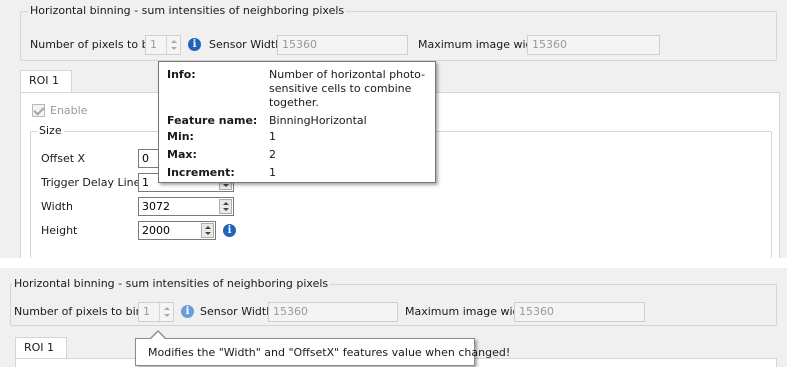 The image size is (787, 367). Describe the element at coordinates (272, 172) in the screenshot. I see `tooltip-increment-val: 1` at that location.